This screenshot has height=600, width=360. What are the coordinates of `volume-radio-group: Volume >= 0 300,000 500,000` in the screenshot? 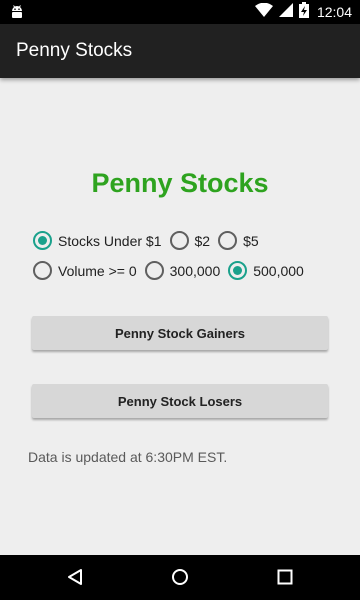 It's located at (172, 270).